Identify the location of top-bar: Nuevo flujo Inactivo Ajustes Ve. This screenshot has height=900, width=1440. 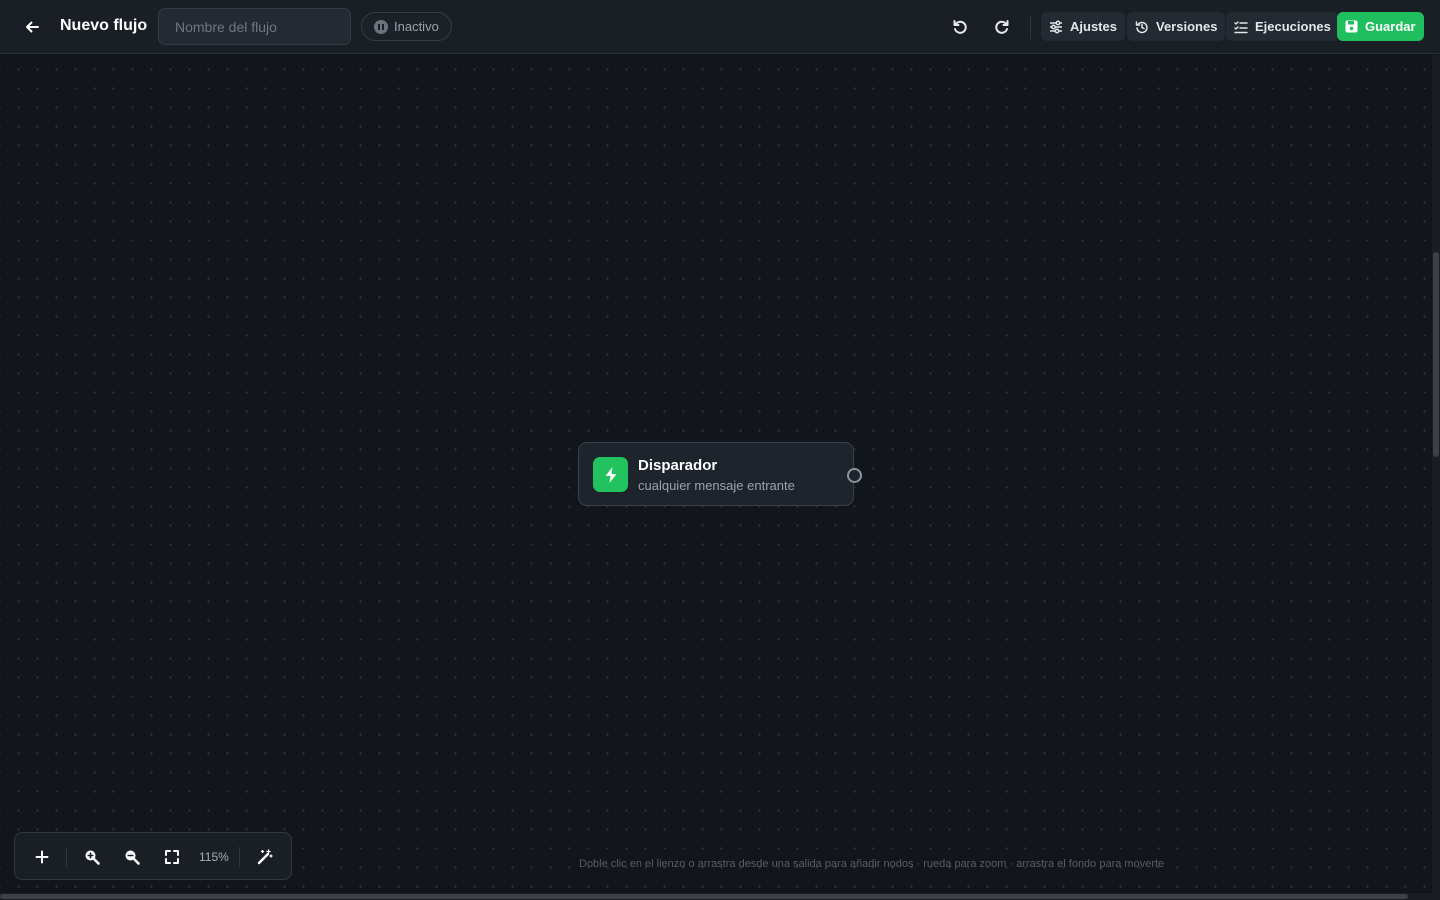
(720, 27).